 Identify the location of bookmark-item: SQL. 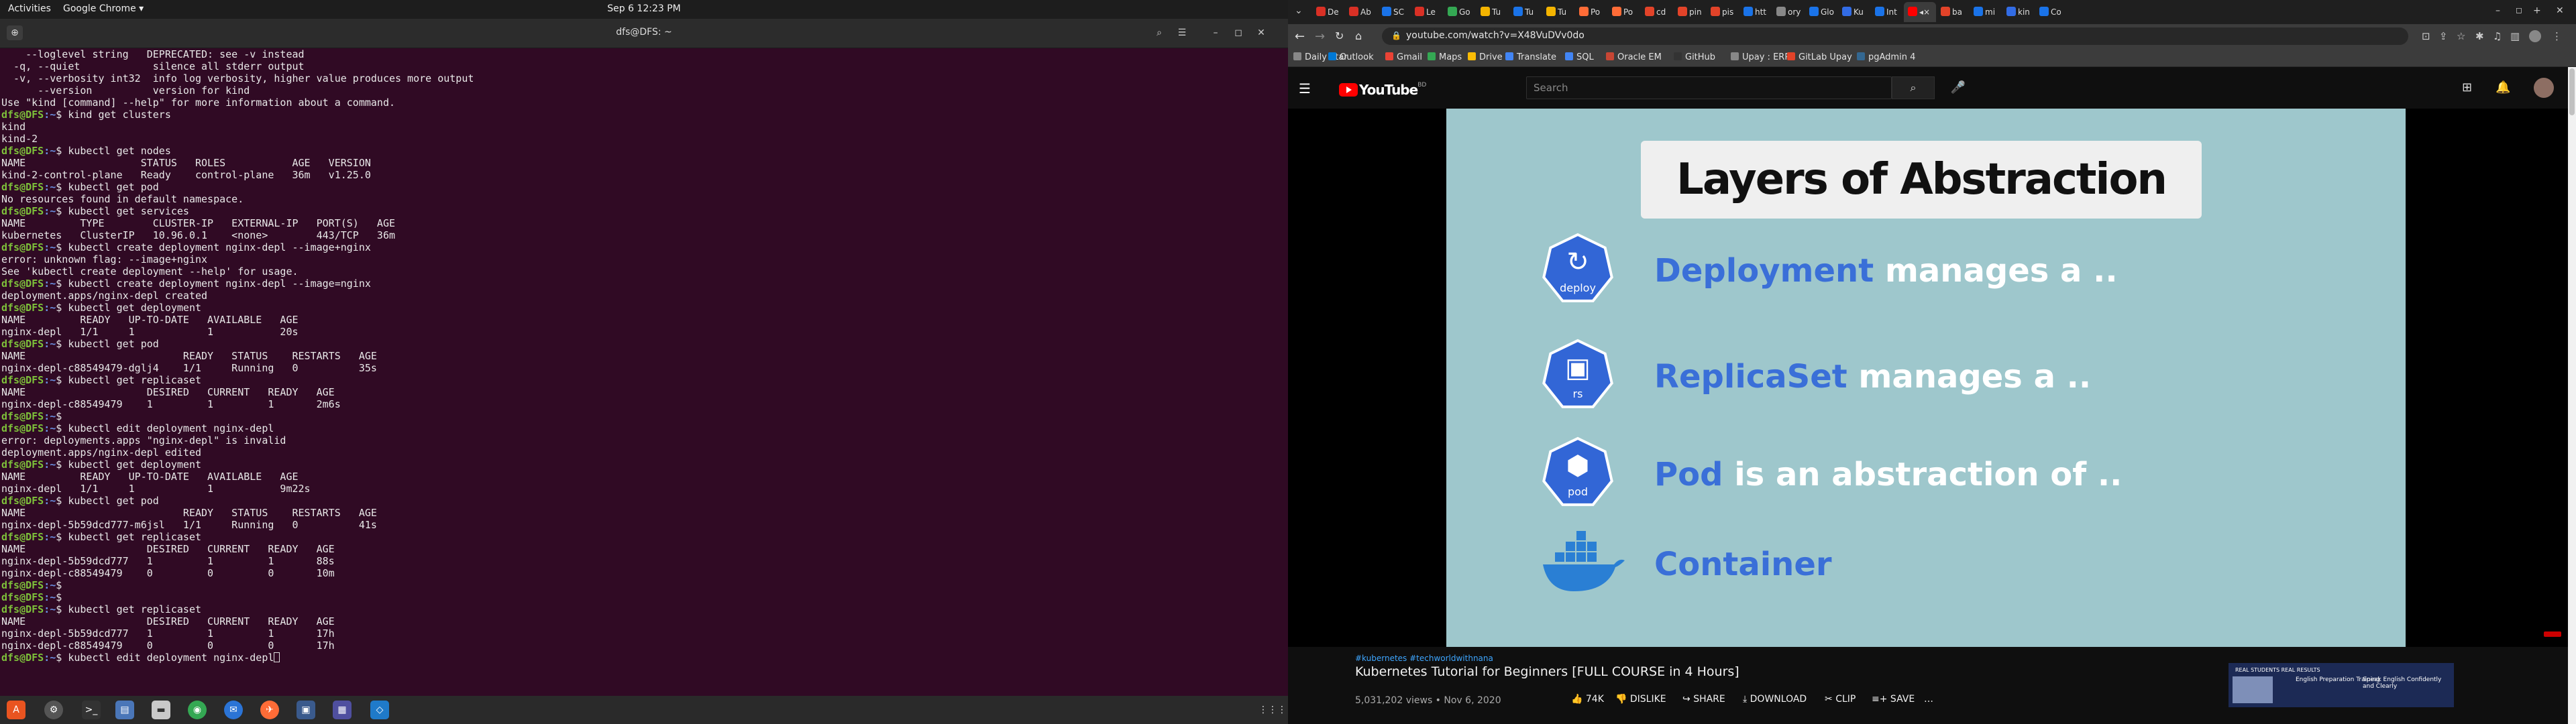
(1579, 57).